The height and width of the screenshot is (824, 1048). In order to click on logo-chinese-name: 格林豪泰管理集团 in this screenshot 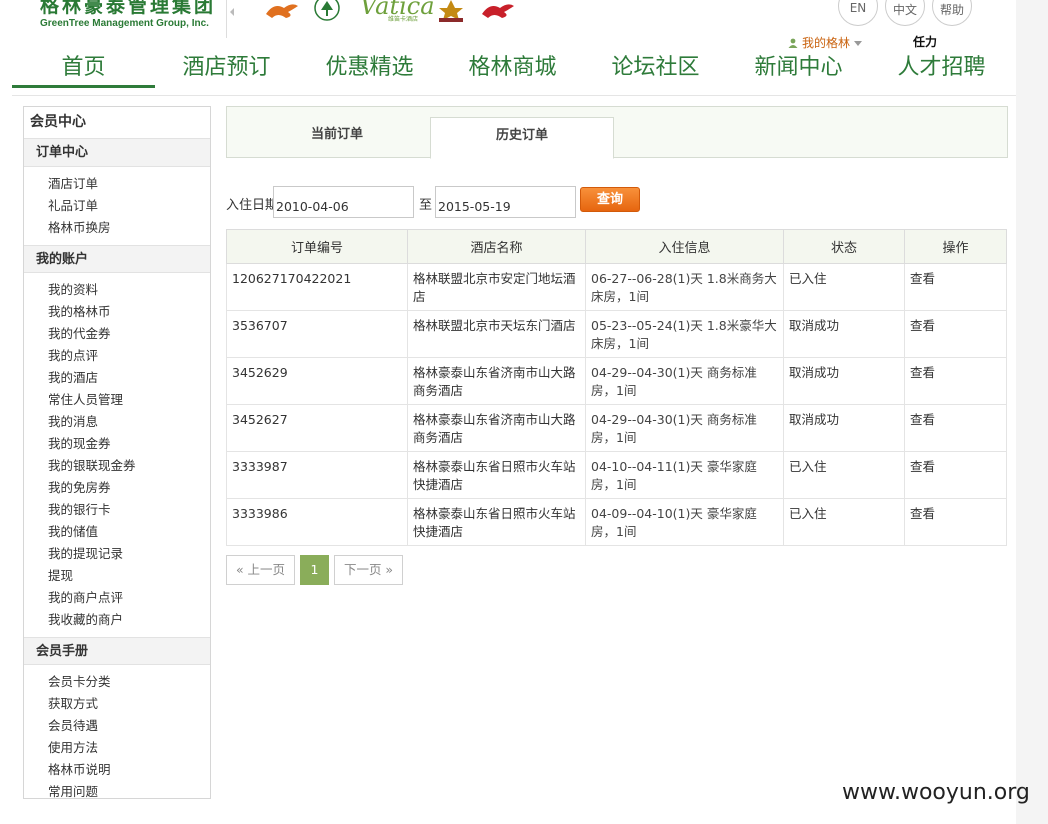, I will do `click(128, 8)`.